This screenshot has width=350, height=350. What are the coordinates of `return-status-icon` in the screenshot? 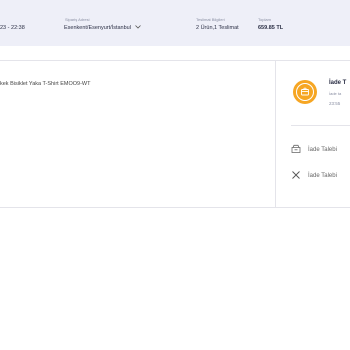 It's located at (305, 92).